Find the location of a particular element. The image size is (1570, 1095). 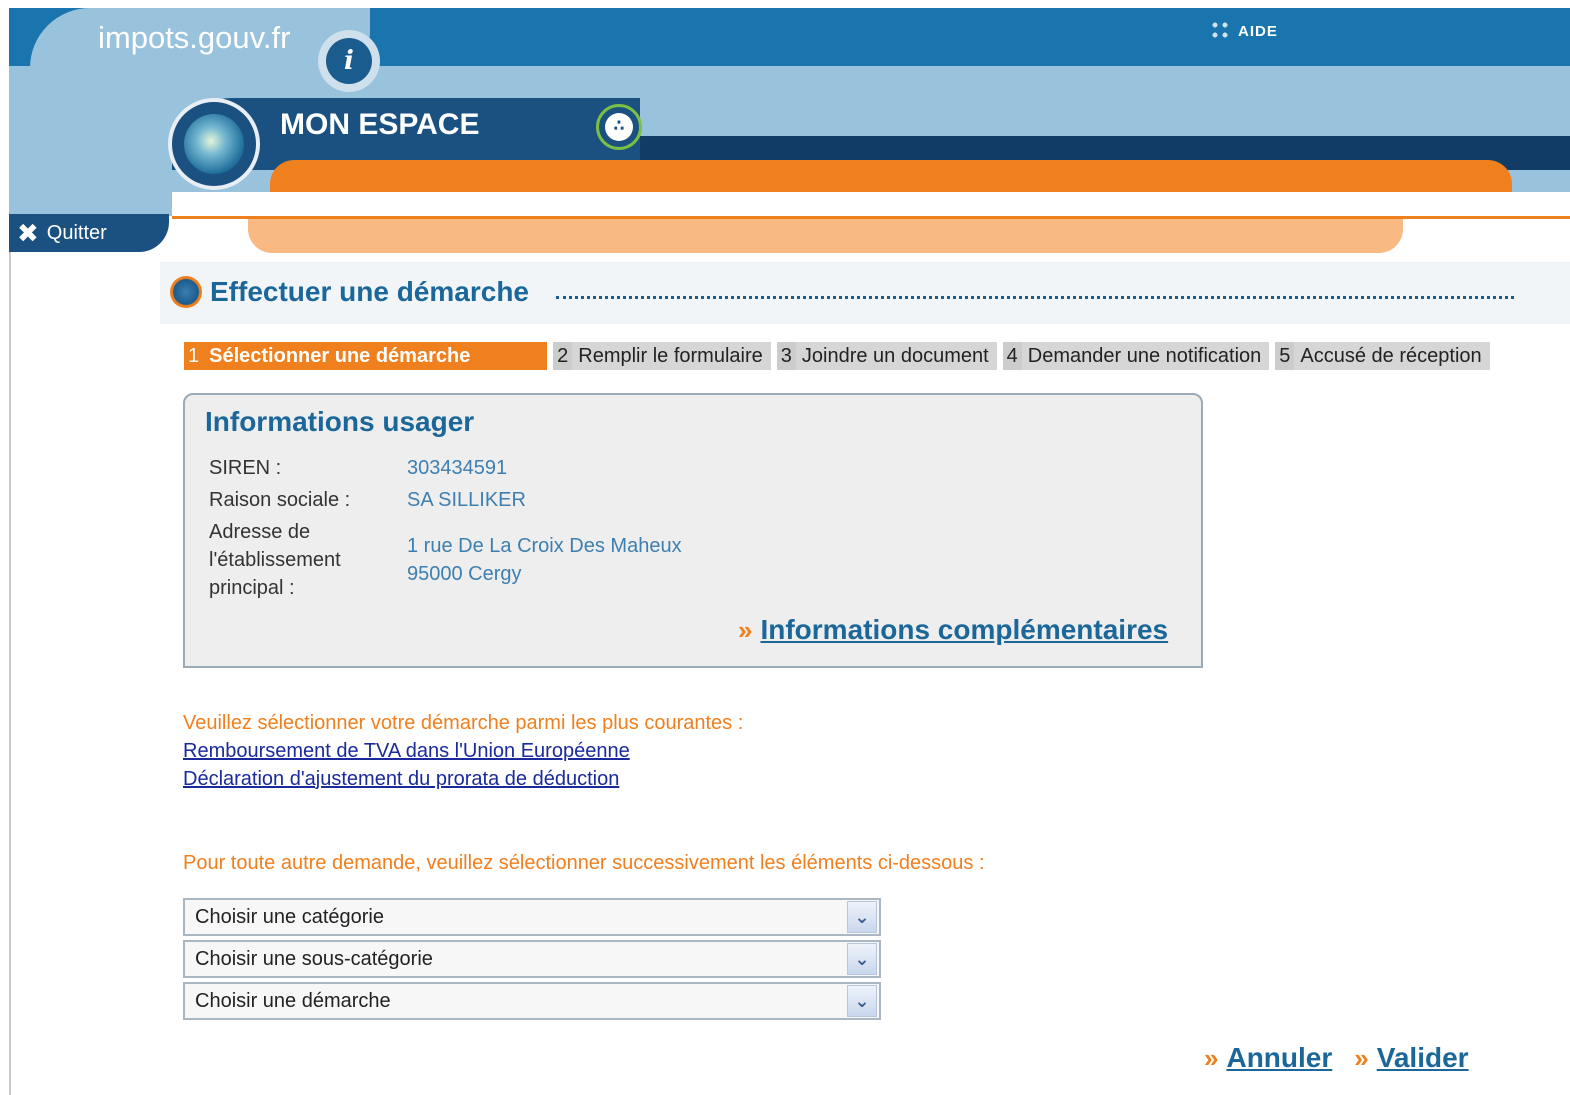

step-4: 4 Demander une notification is located at coordinates (1136, 356).